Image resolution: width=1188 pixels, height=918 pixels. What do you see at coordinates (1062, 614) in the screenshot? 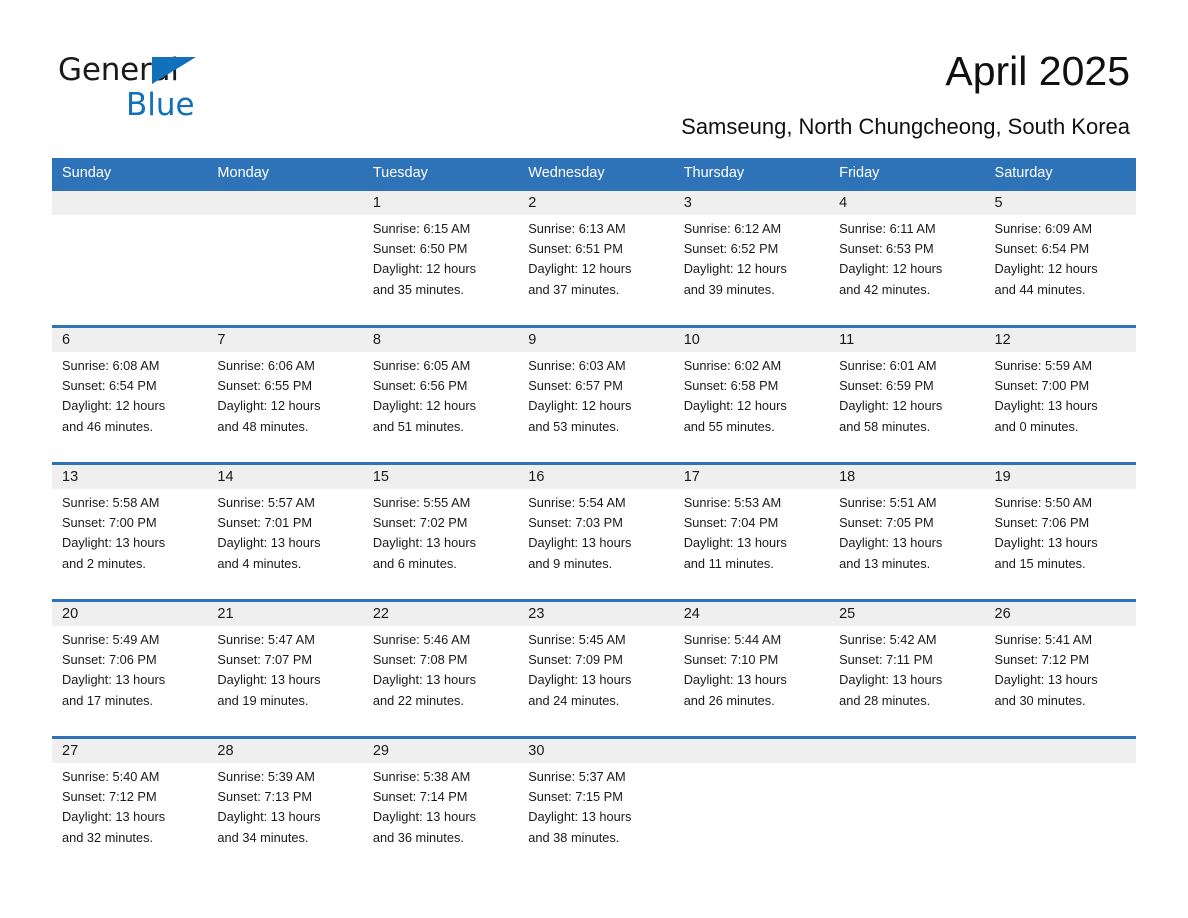
I see `day-number: 26` at bounding box center [1062, 614].